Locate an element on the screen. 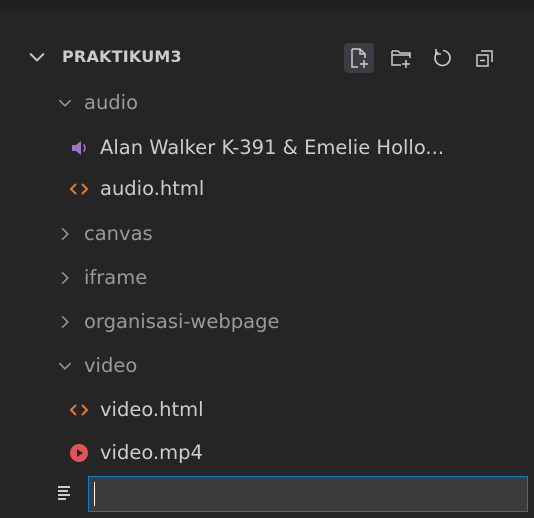  new-file-name-input is located at coordinates (308, 494).